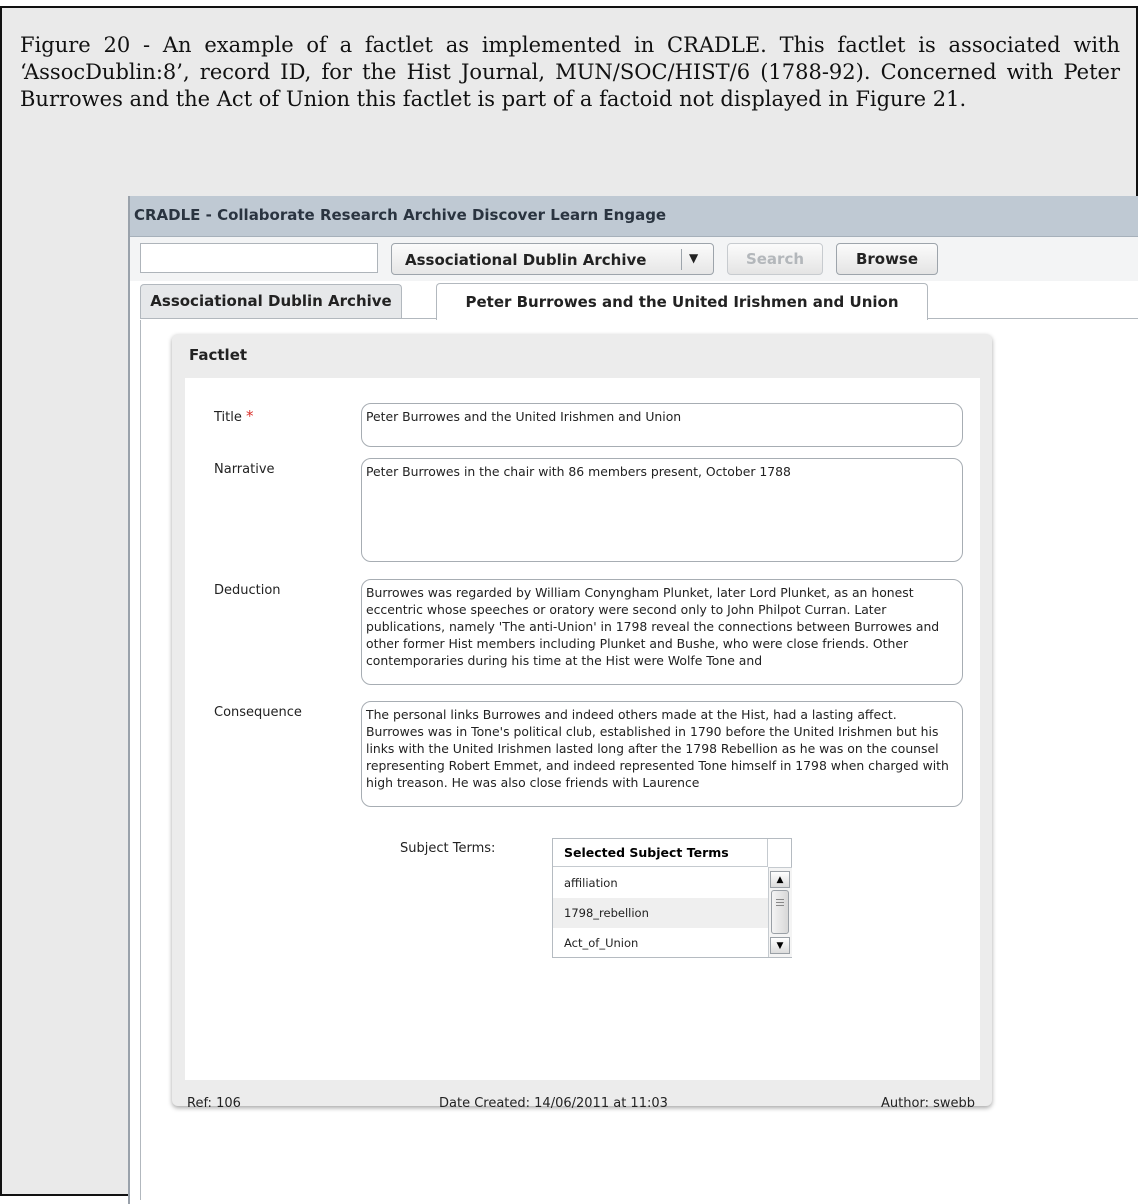  What do you see at coordinates (526, 260) in the screenshot?
I see `archive-select-value: Associational Dublin Archive` at bounding box center [526, 260].